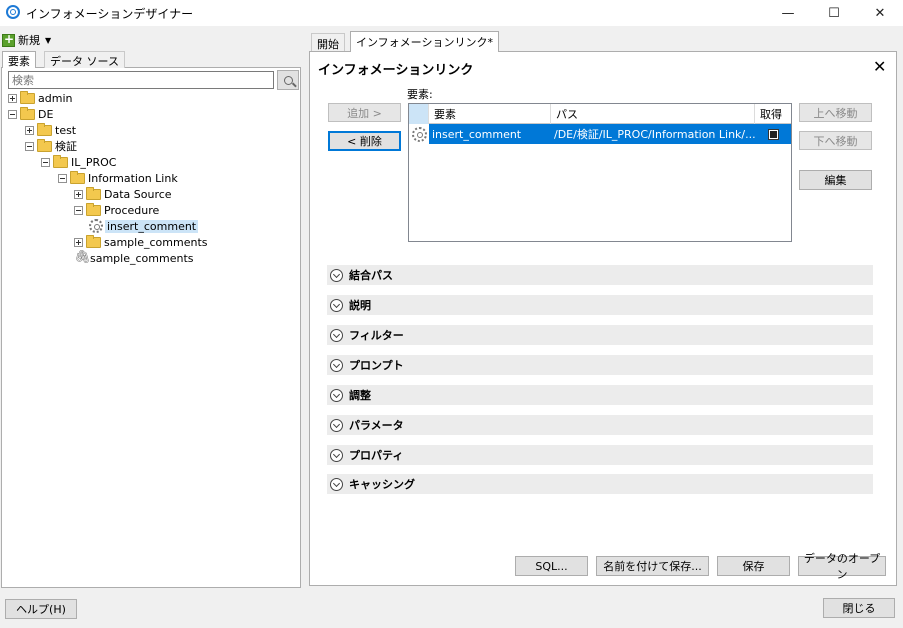 This screenshot has height=628, width=903. I want to click on close-window-button: ✕, so click(880, 13).